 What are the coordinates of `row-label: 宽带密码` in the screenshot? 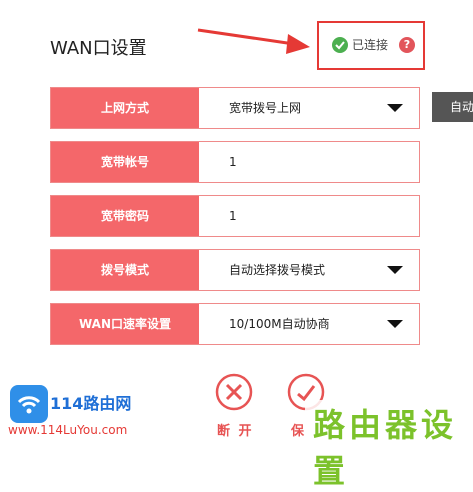 It's located at (125, 216).